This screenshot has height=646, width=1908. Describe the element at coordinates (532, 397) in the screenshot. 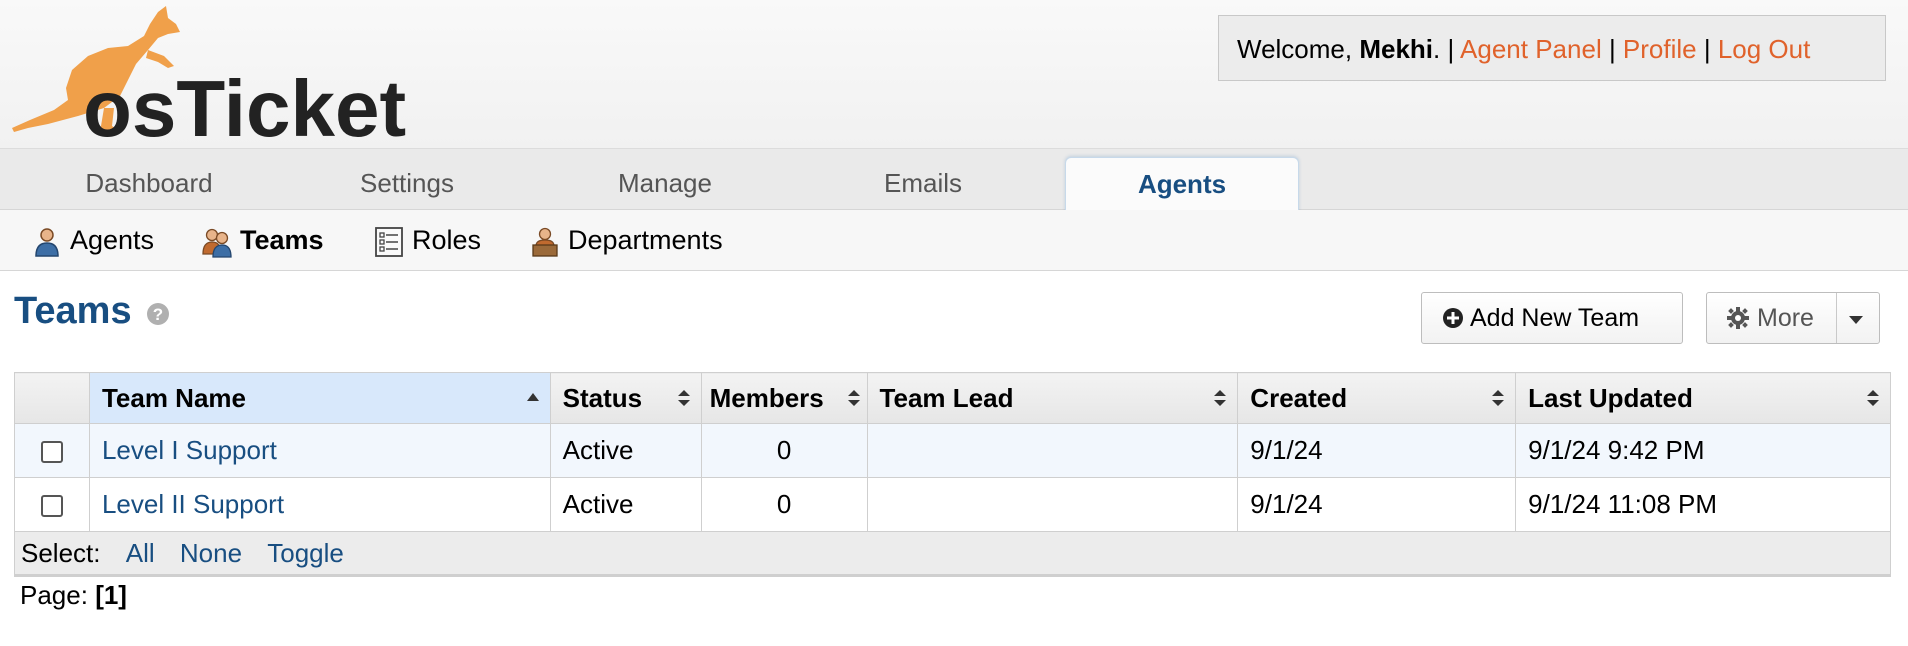

I see `sort-asc-icon` at that location.